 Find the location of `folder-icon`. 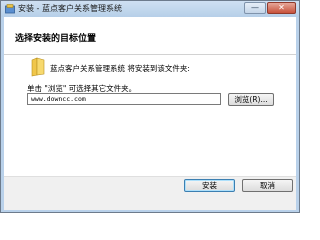

folder-icon is located at coordinates (38, 67).